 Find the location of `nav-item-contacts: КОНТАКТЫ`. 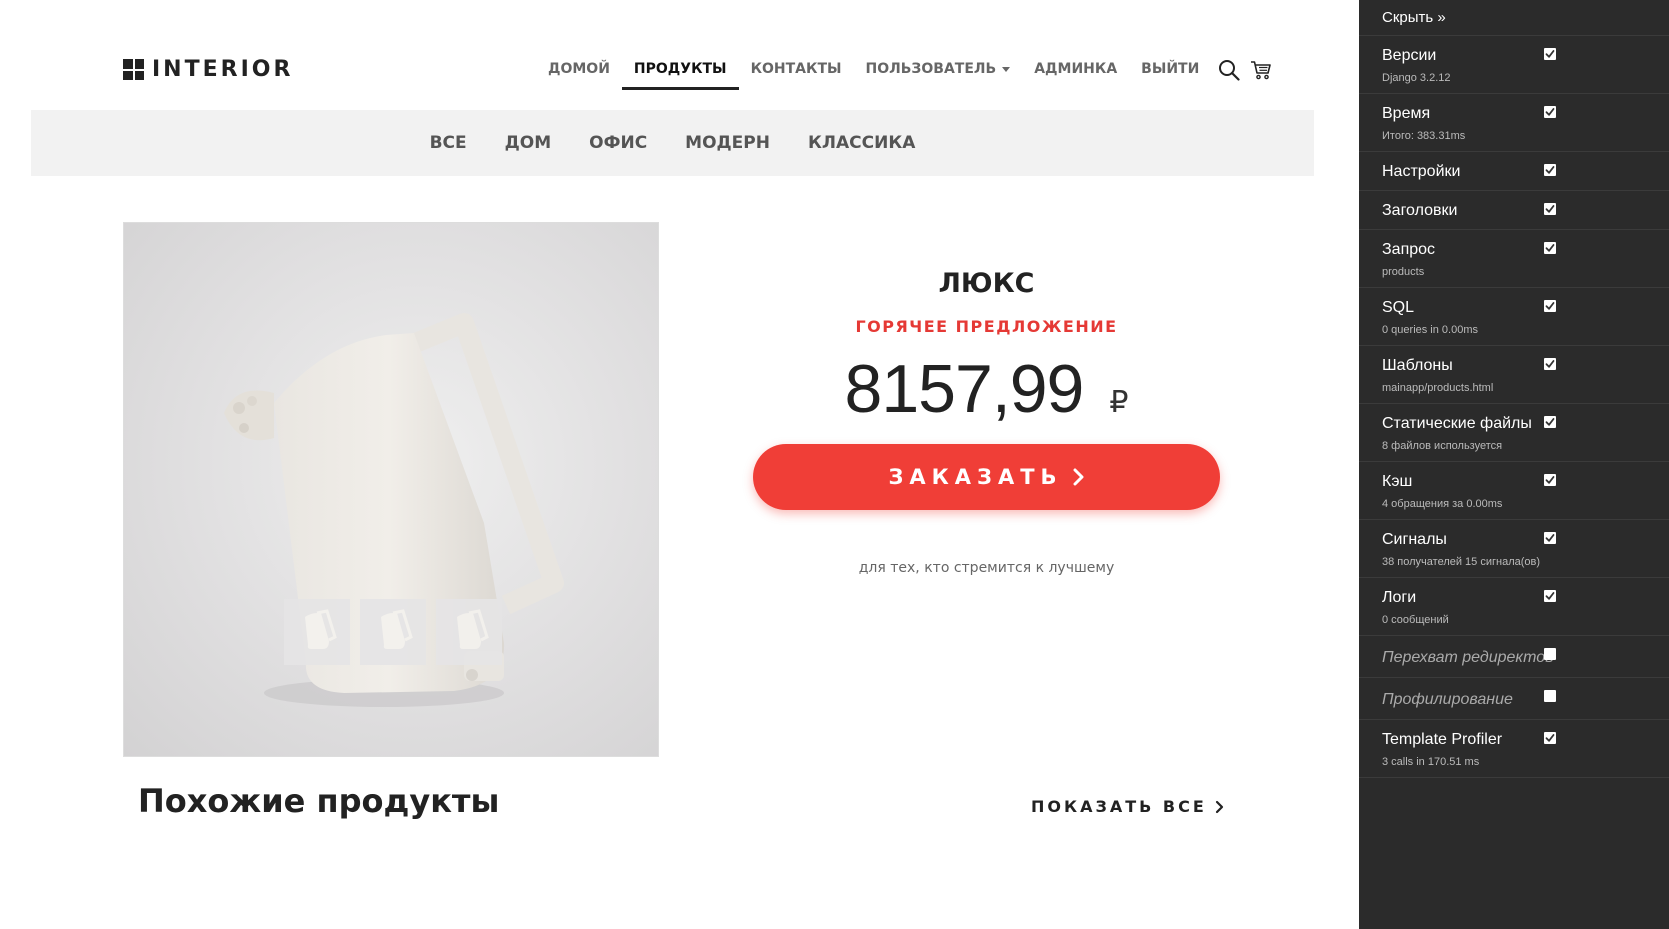

nav-item-contacts: КОНТАКТЫ is located at coordinates (796, 70).